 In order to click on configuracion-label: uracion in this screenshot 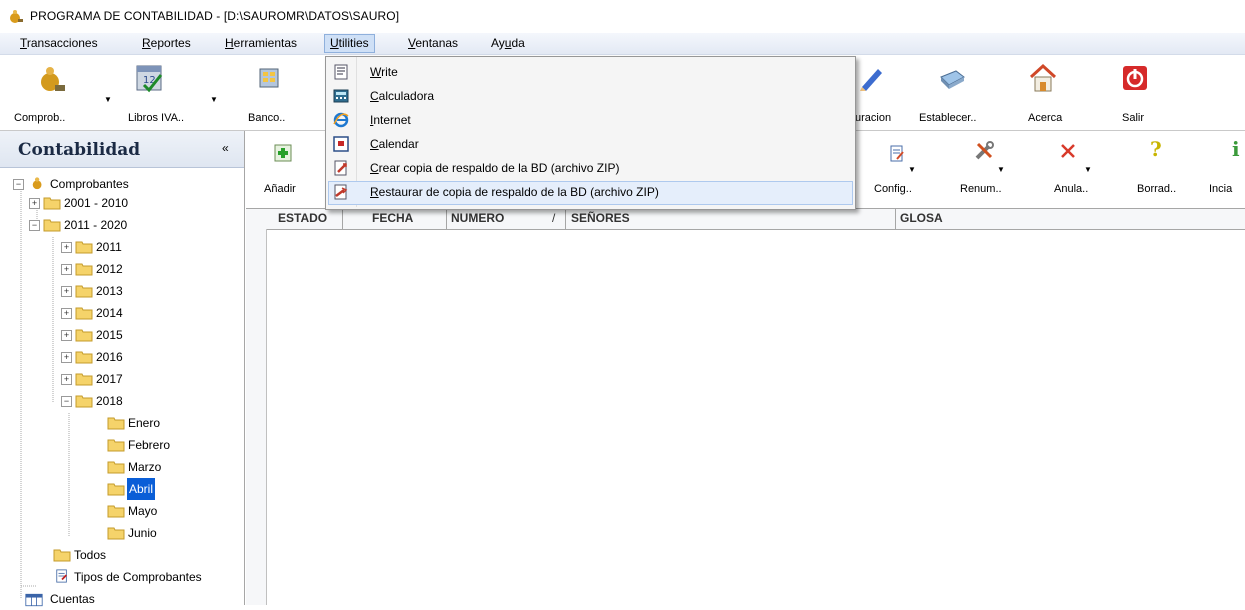, I will do `click(873, 118)`.